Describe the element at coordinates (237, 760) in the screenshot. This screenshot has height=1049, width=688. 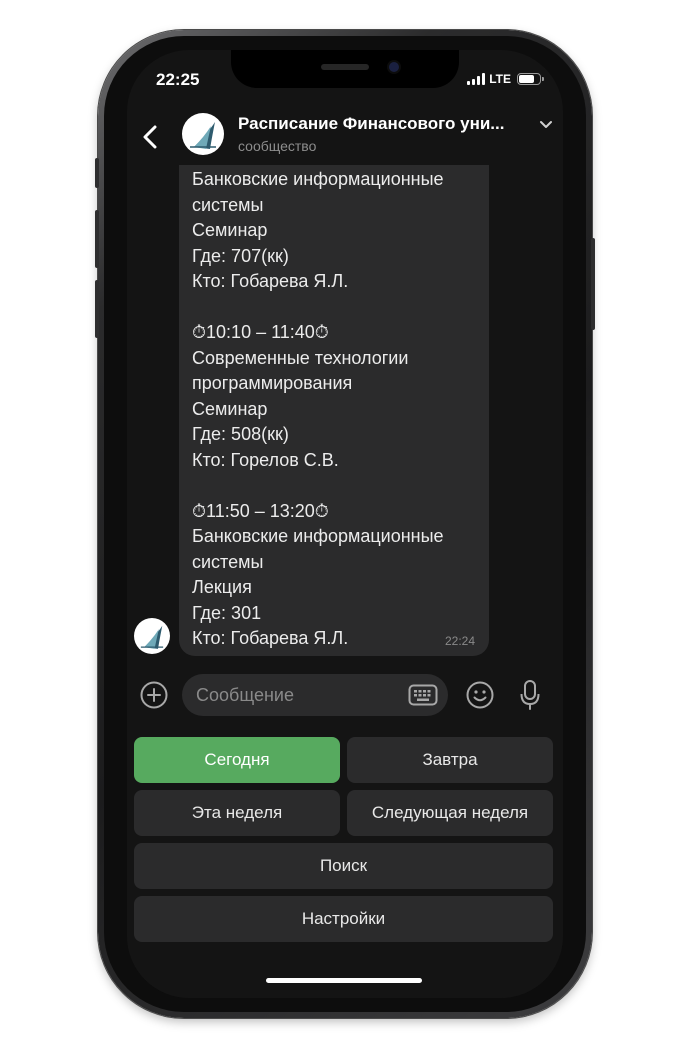
I see `today-button: Сегодня` at that location.